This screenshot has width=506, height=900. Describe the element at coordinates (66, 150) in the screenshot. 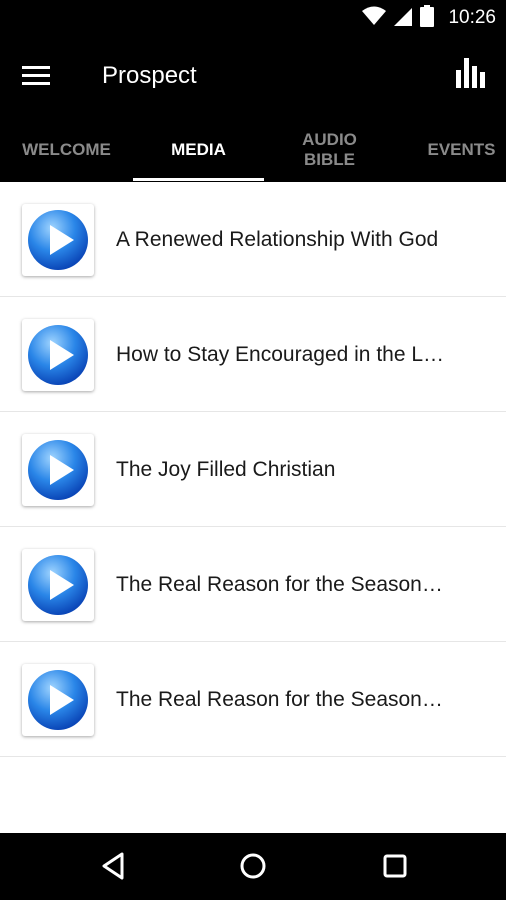

I see `tab-welcome: WELCOME` at that location.